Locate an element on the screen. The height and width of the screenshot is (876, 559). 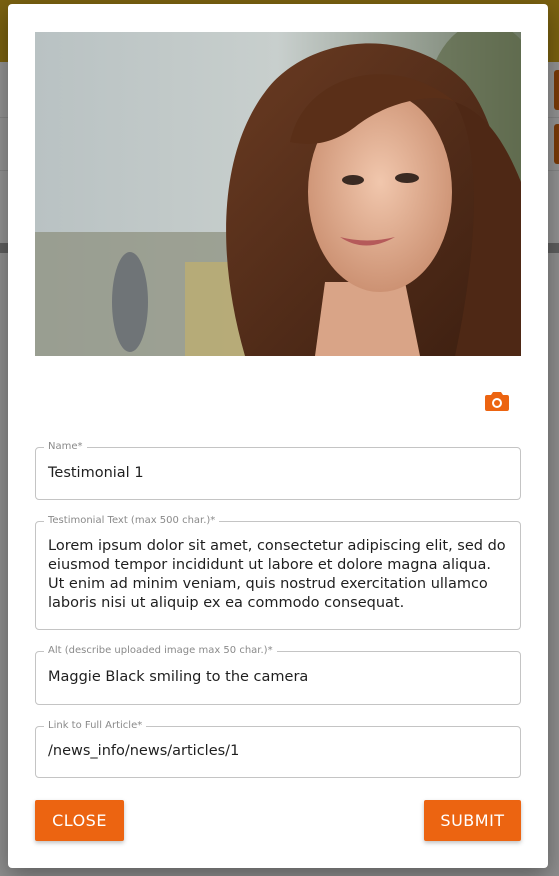
name-input: Testimonial 1 is located at coordinates (278, 473).